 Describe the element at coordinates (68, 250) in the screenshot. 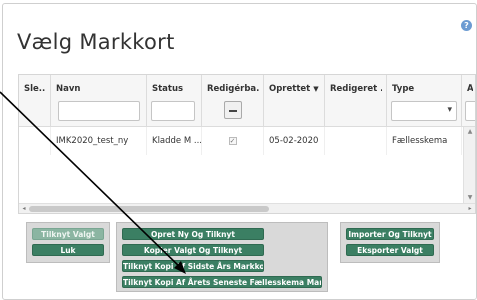

I see `luk-button: Luk` at that location.